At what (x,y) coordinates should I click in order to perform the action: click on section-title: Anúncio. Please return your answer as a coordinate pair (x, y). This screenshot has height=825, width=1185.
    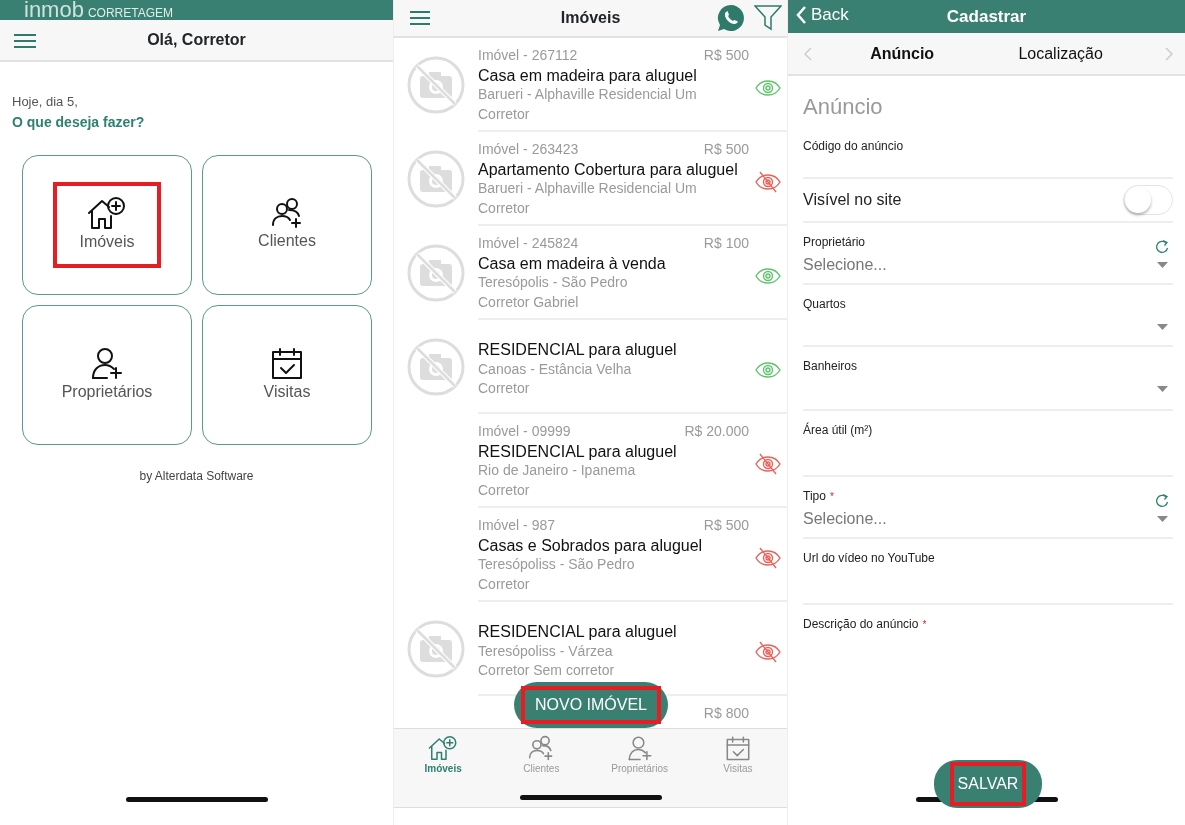
    Looking at the image, I should click on (843, 107).